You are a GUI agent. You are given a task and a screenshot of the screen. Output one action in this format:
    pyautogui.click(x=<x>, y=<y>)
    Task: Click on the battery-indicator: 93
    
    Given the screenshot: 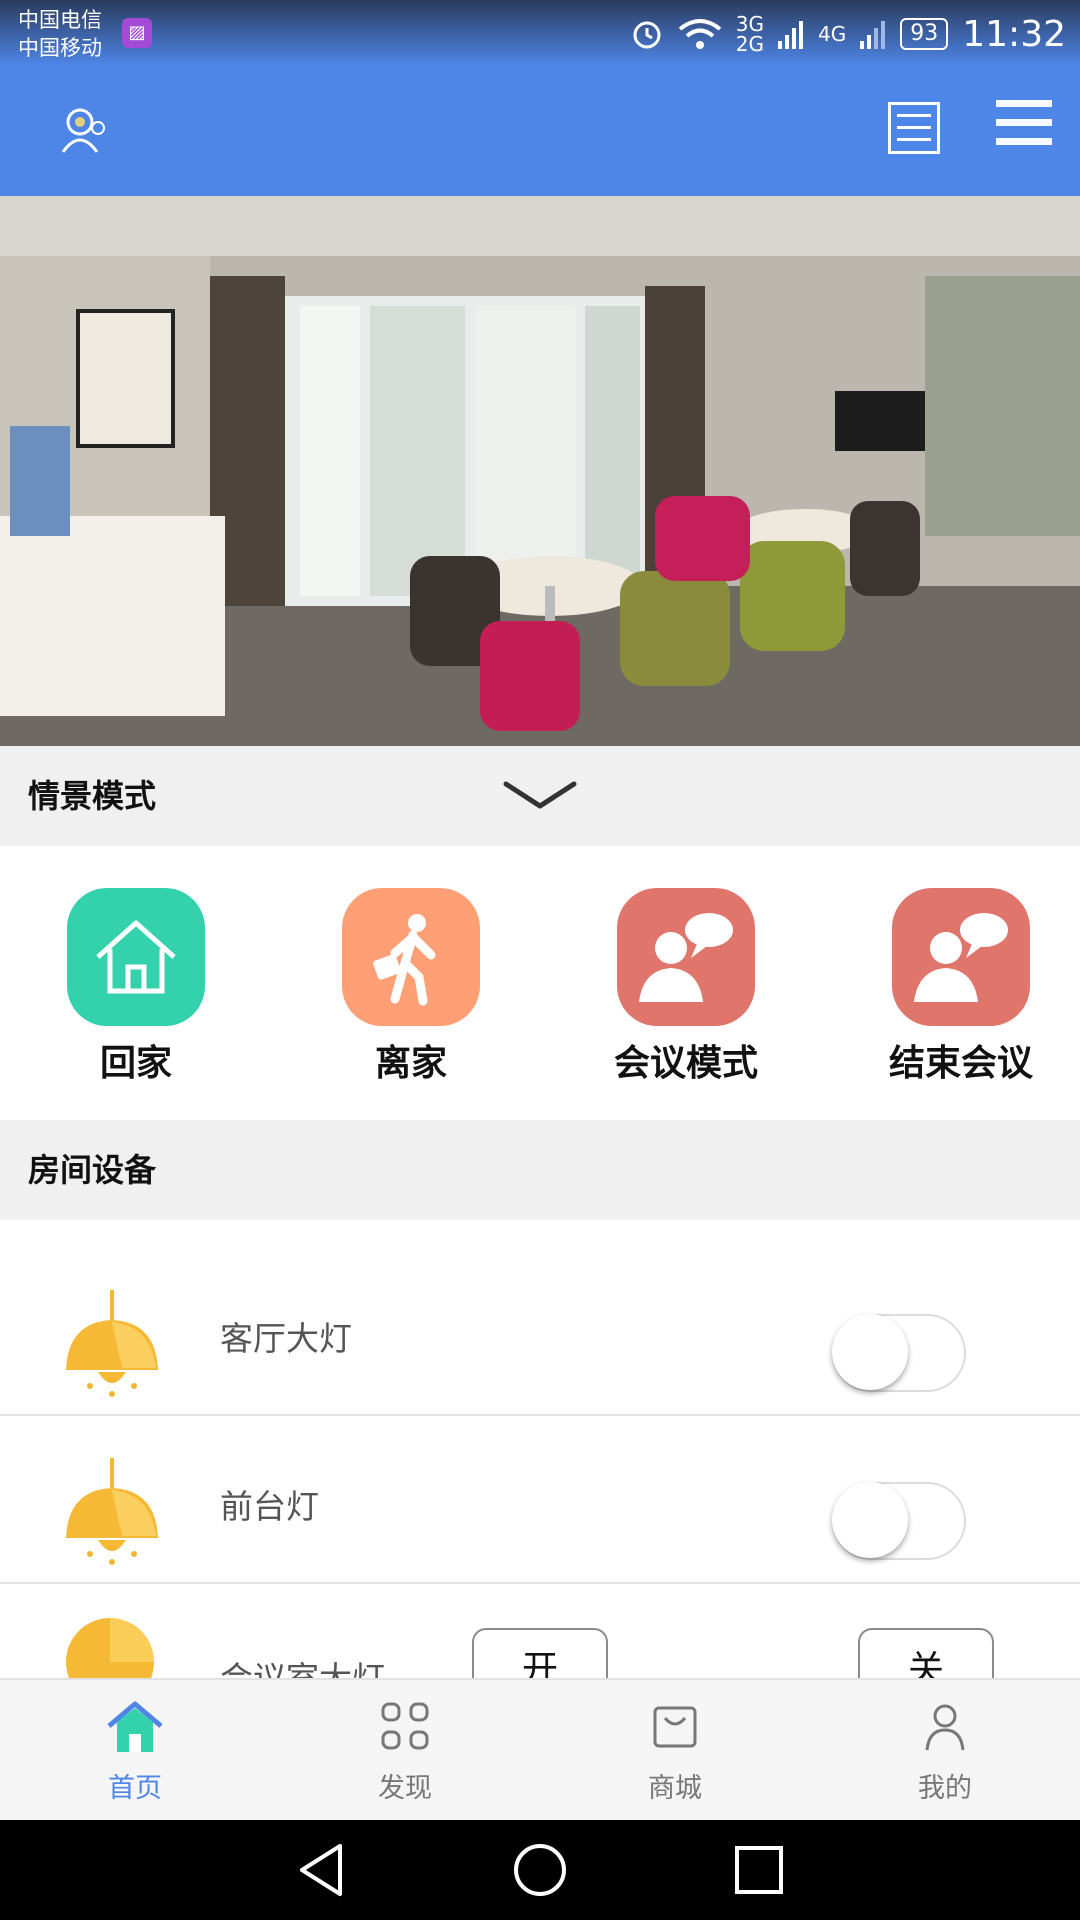 What is the action you would take?
    pyautogui.click(x=924, y=34)
    